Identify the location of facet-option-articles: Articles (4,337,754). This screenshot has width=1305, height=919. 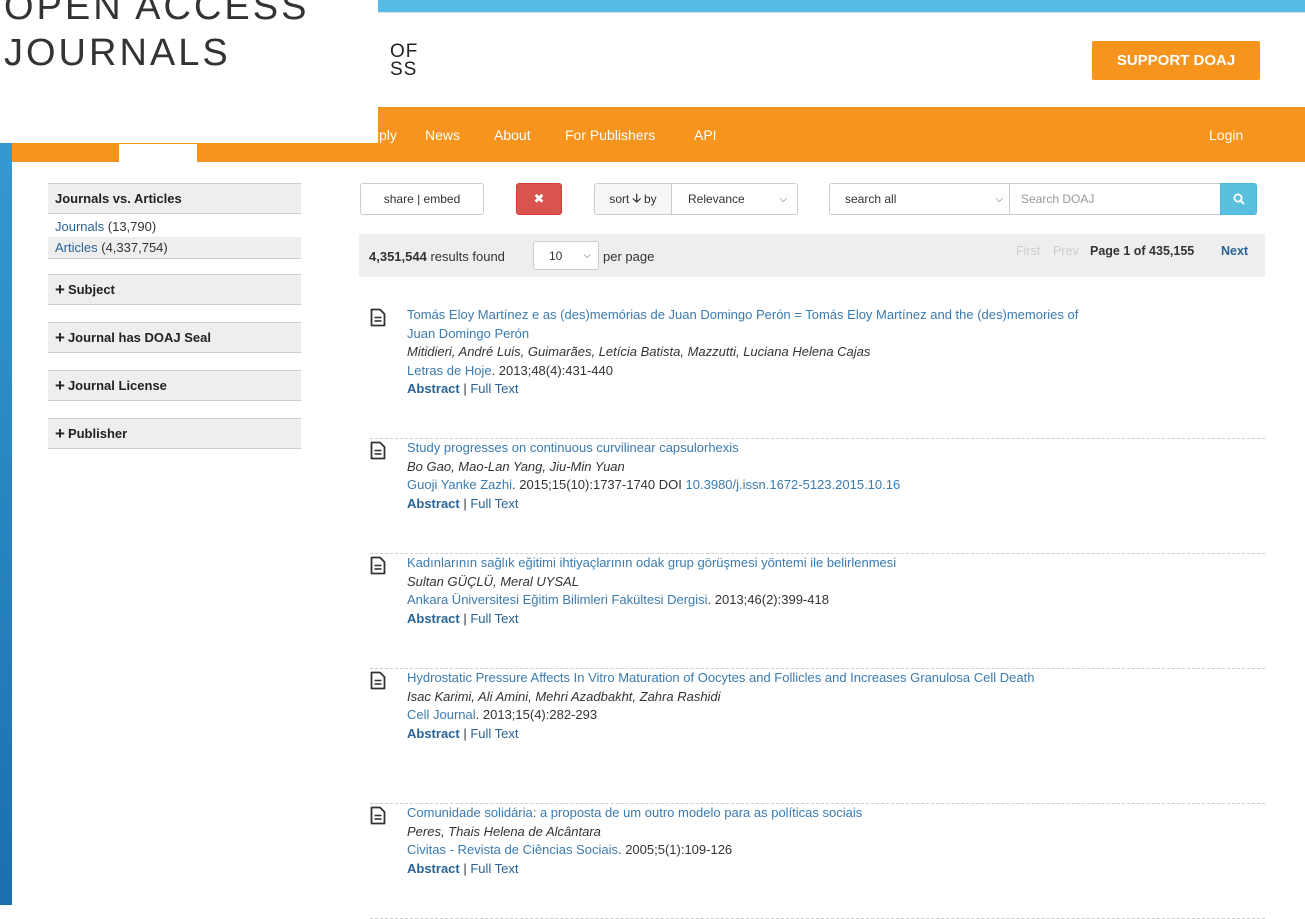
(174, 248).